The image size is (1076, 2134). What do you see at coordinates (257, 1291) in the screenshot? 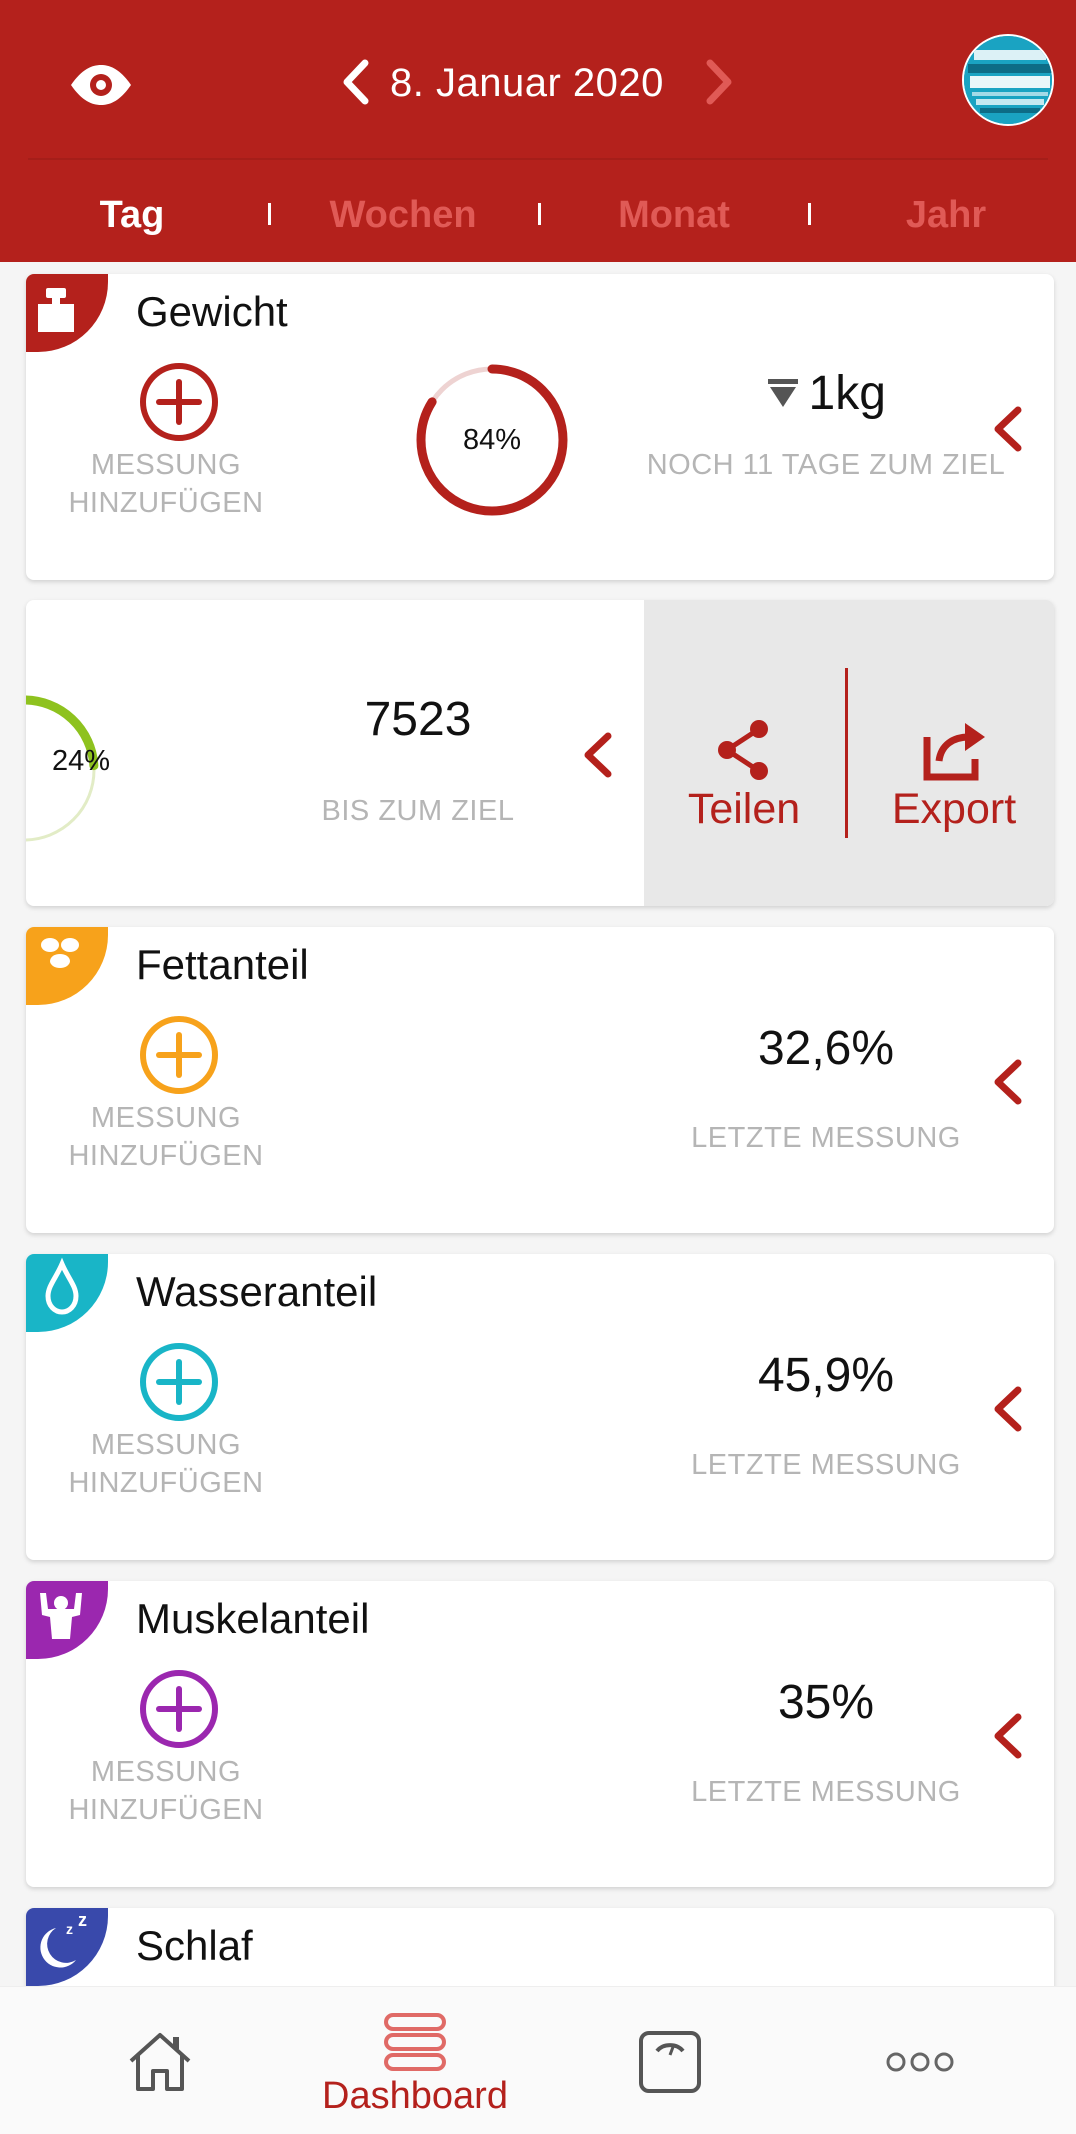
I see `card-title: Wasseranteil` at bounding box center [257, 1291].